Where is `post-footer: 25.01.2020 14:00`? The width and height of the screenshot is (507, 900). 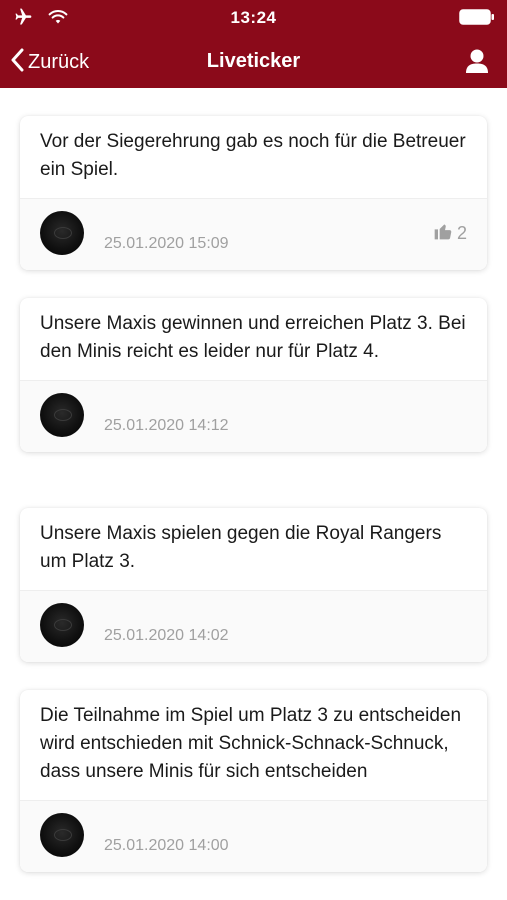 post-footer: 25.01.2020 14:00 is located at coordinates (253, 836).